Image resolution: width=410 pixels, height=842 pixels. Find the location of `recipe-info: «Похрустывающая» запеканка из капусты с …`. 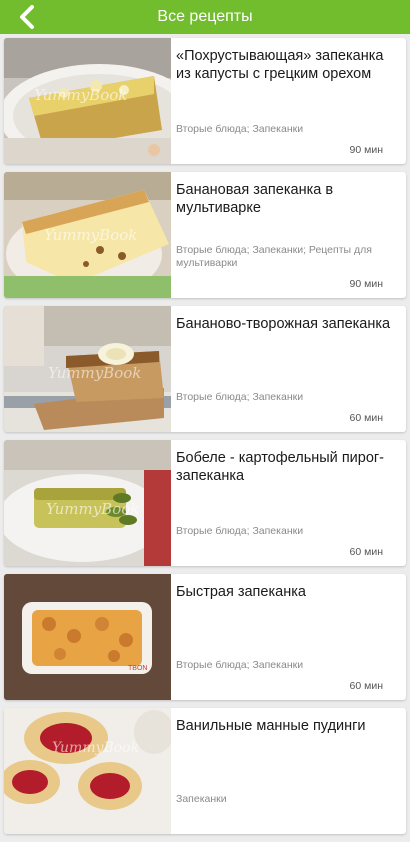

recipe-info: «Похрустывающая» запеканка из капусты с … is located at coordinates (291, 101).